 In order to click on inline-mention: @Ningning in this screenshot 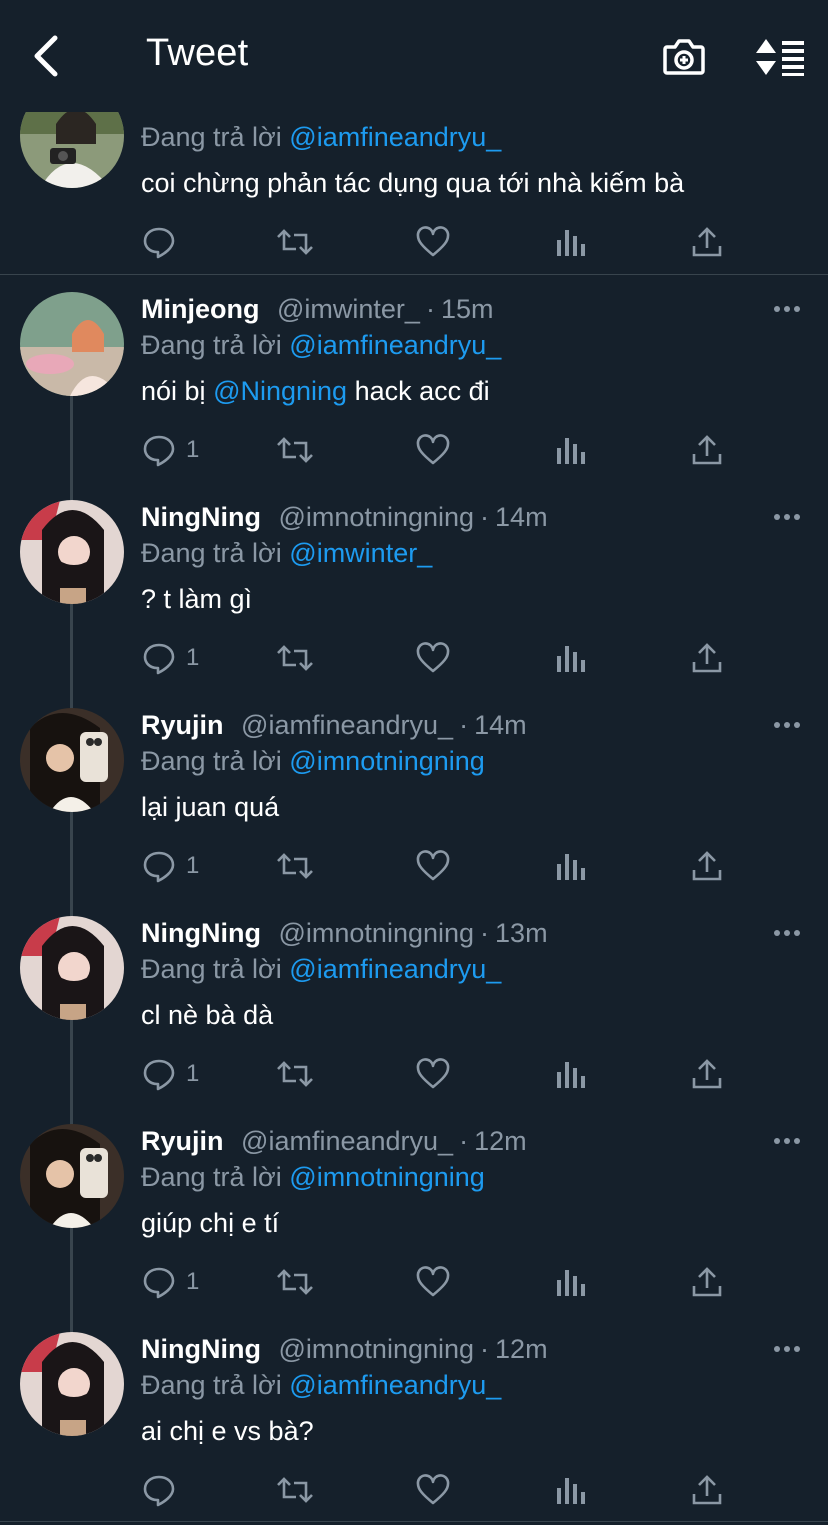, I will do `click(280, 391)`.